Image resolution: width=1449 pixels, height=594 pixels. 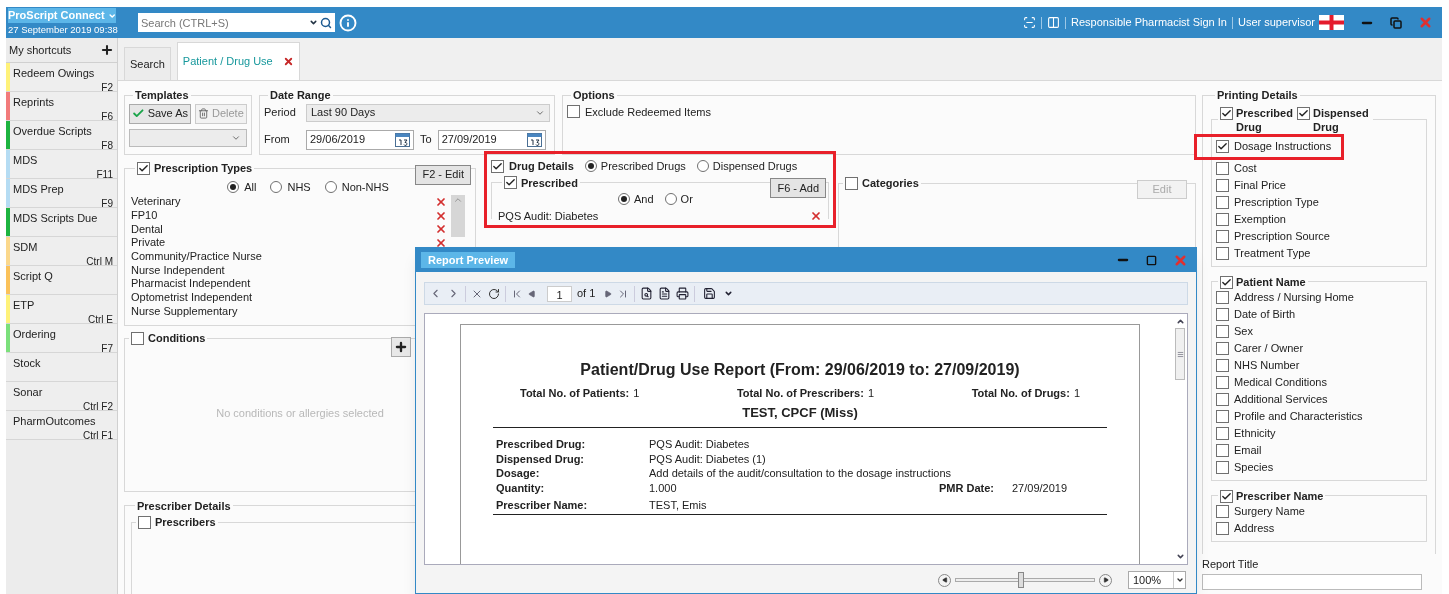 What do you see at coordinates (755, 166) in the screenshot?
I see `radio-label: Dispensed Drugs` at bounding box center [755, 166].